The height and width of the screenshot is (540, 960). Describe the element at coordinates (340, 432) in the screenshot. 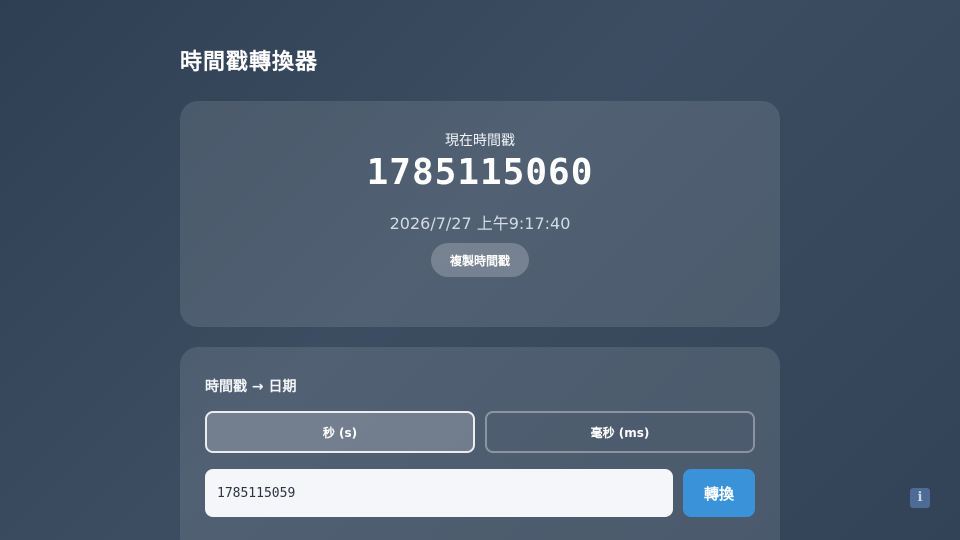

I see `unit-seconds-button: 秒 (s)` at that location.